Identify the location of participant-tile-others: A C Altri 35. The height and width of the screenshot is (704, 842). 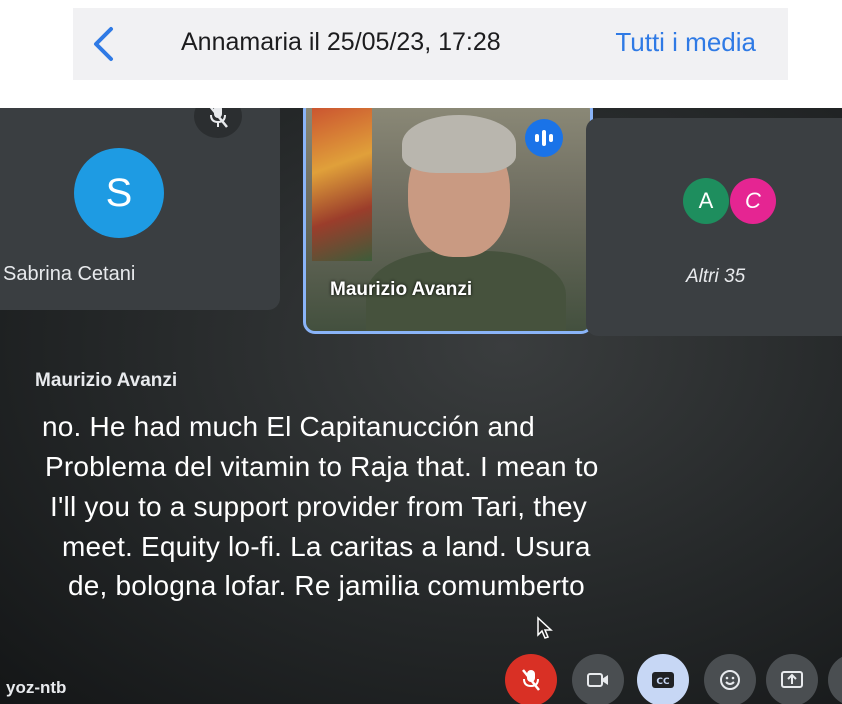
(714, 227).